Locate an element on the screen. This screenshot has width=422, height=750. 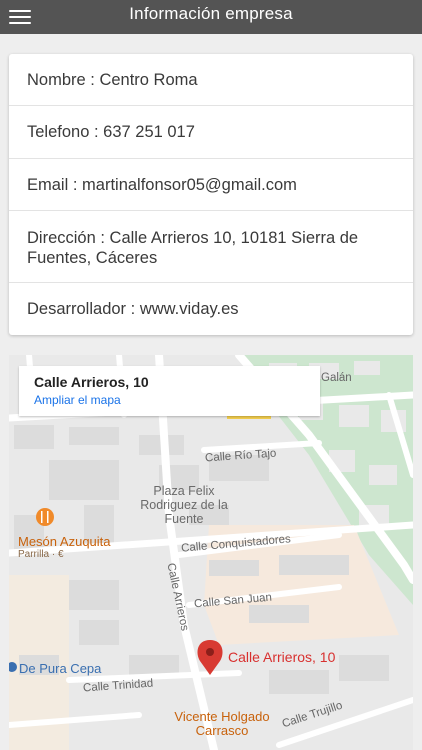
info-label: Dirección is located at coordinates (61, 238).